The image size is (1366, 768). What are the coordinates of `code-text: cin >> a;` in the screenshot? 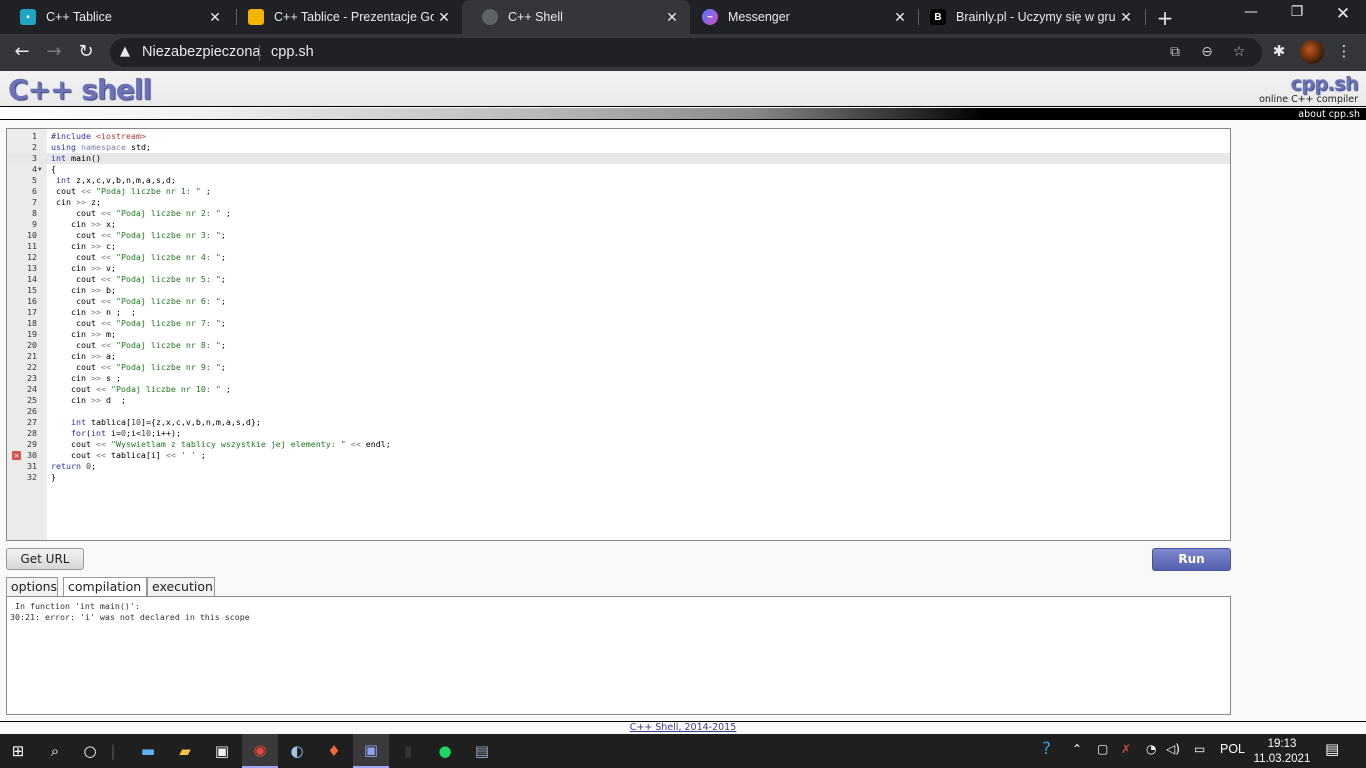 It's located at (83, 356).